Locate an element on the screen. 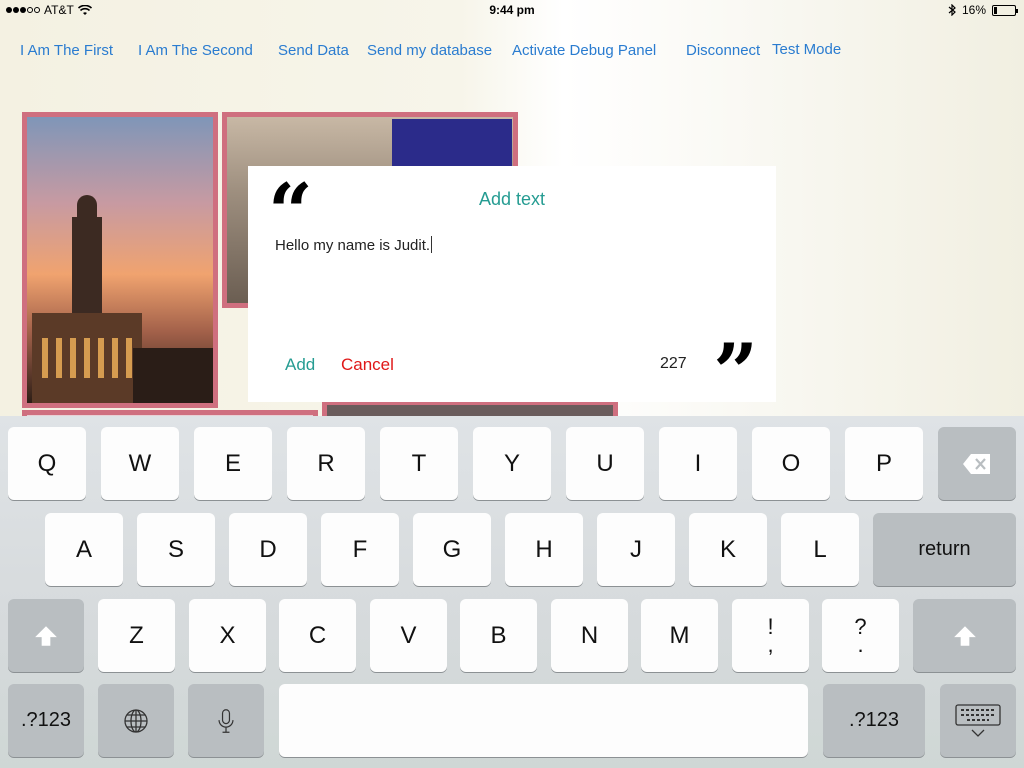 The width and height of the screenshot is (1024, 768). key-g: G is located at coordinates (452, 549).